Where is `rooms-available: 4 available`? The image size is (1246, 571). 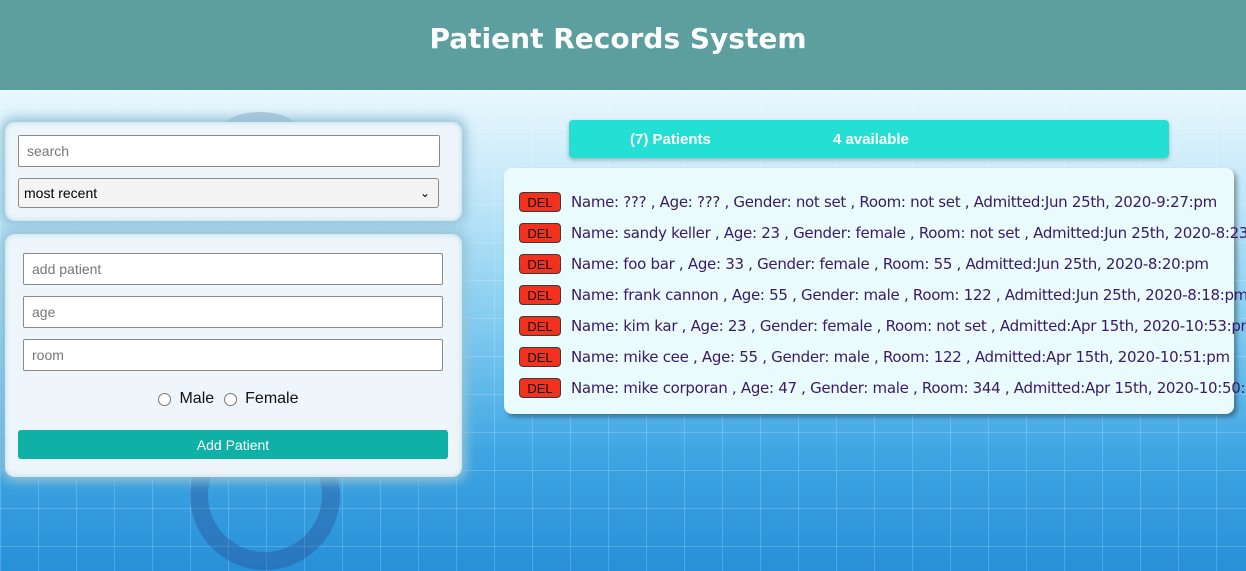 rooms-available: 4 available is located at coordinates (871, 139).